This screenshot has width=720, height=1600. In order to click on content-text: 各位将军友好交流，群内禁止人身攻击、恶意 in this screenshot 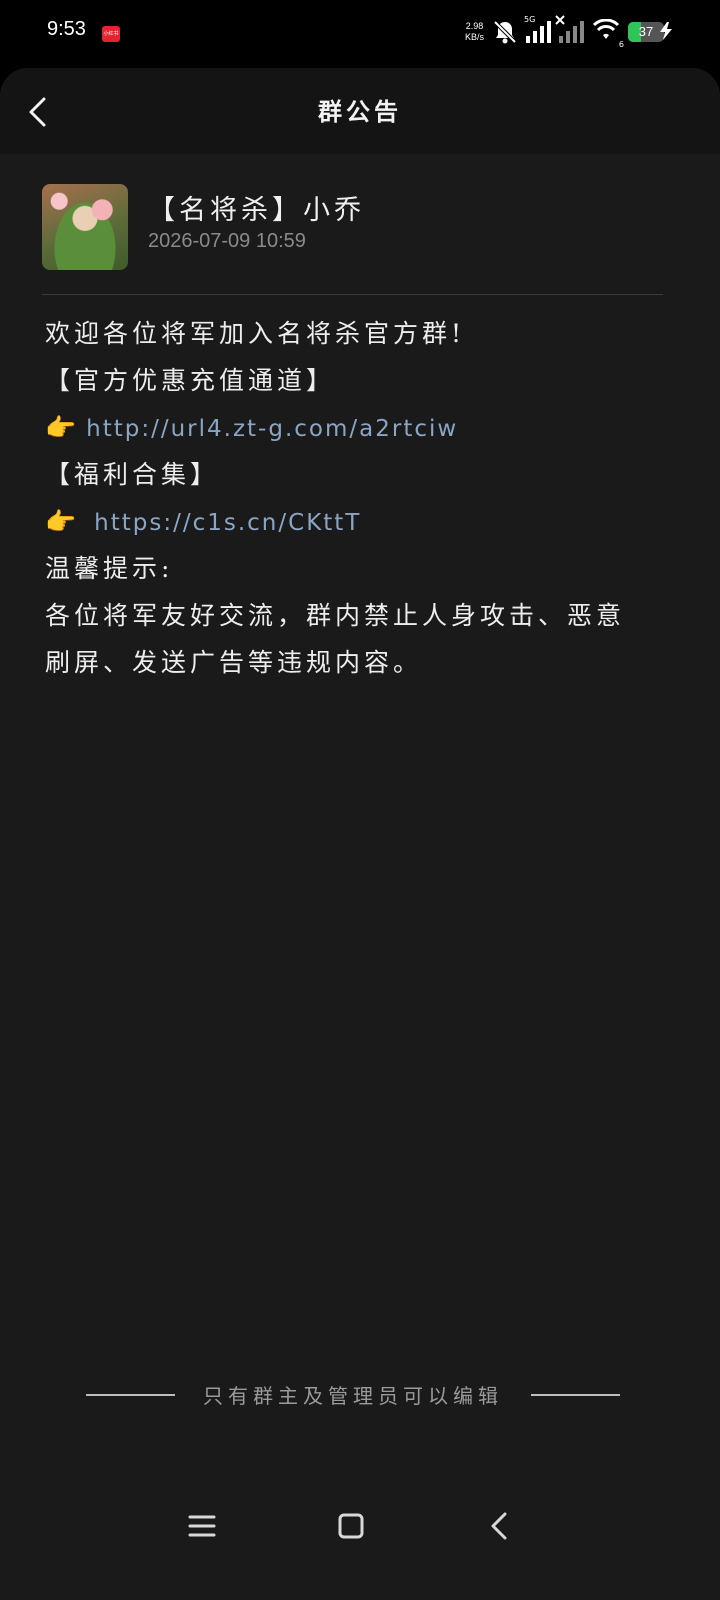, I will do `click(335, 615)`.